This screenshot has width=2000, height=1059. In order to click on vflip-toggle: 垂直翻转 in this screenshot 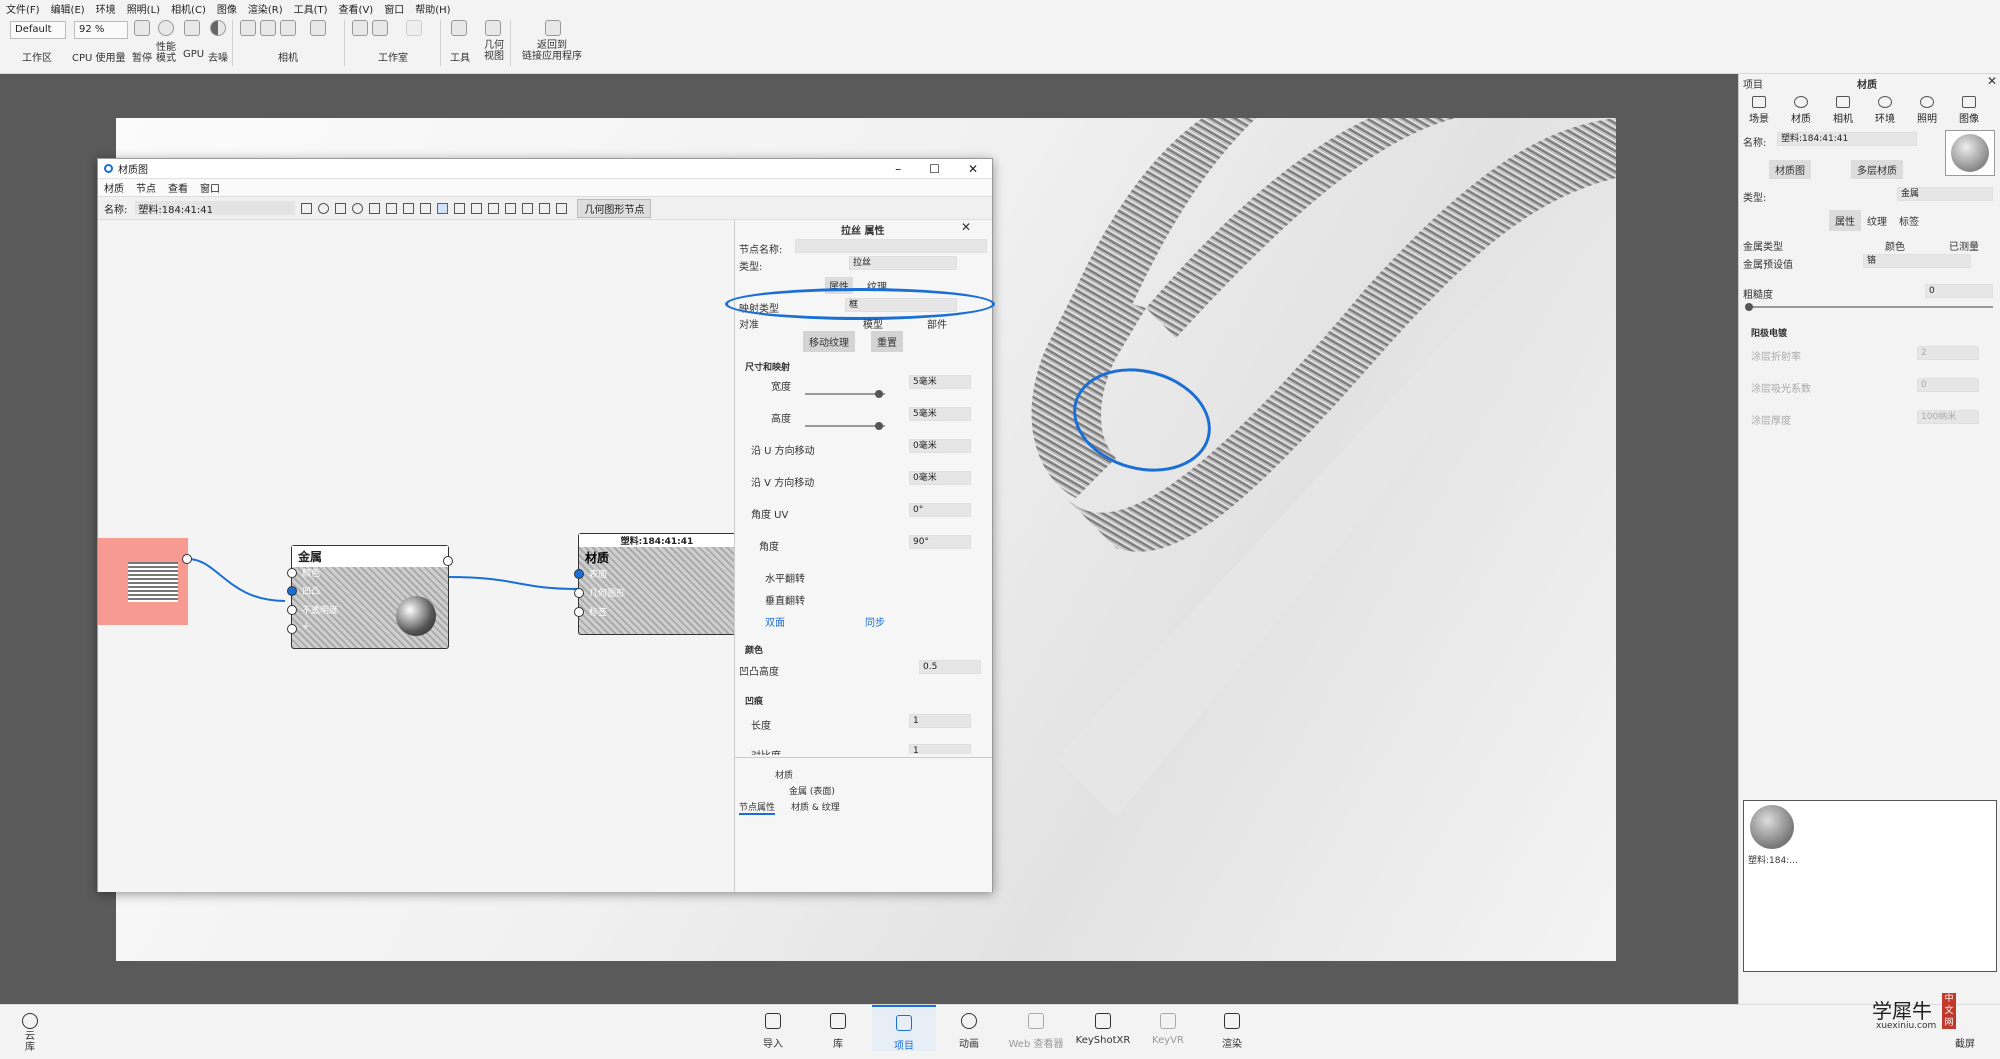, I will do `click(785, 599)`.